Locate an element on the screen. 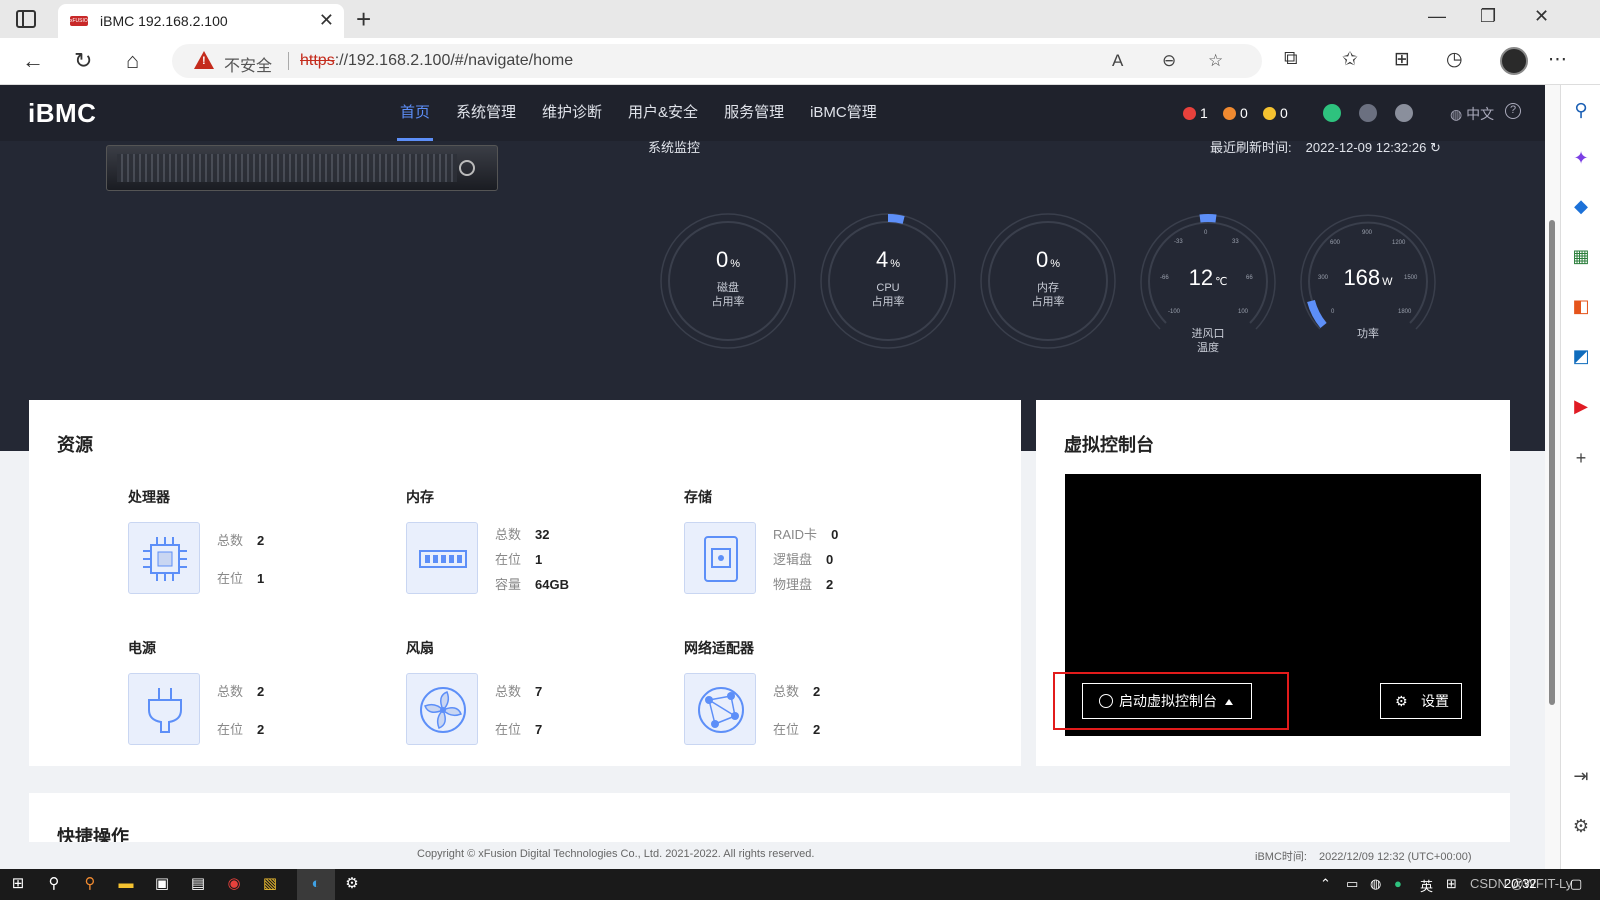  tools-icon: ▦ is located at coordinates (1581, 256).